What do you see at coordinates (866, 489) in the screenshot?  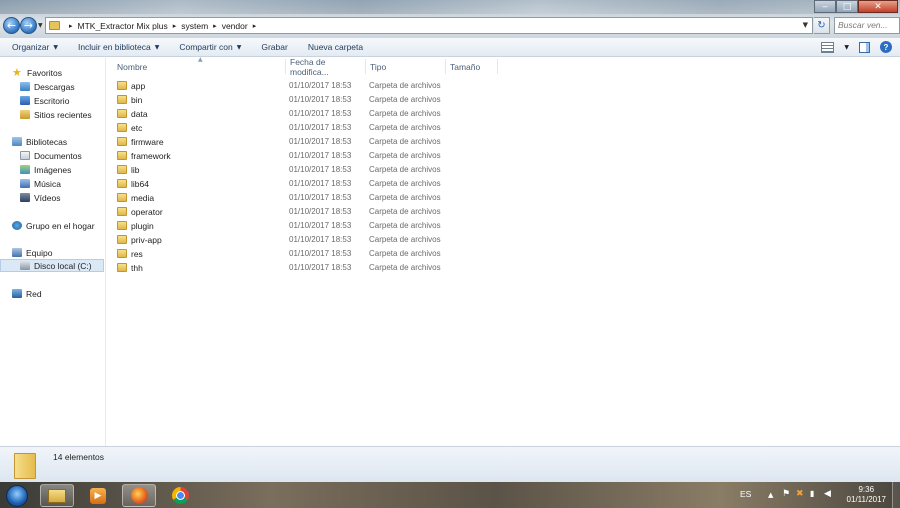 I see `clock-time: 9:36` at bounding box center [866, 489].